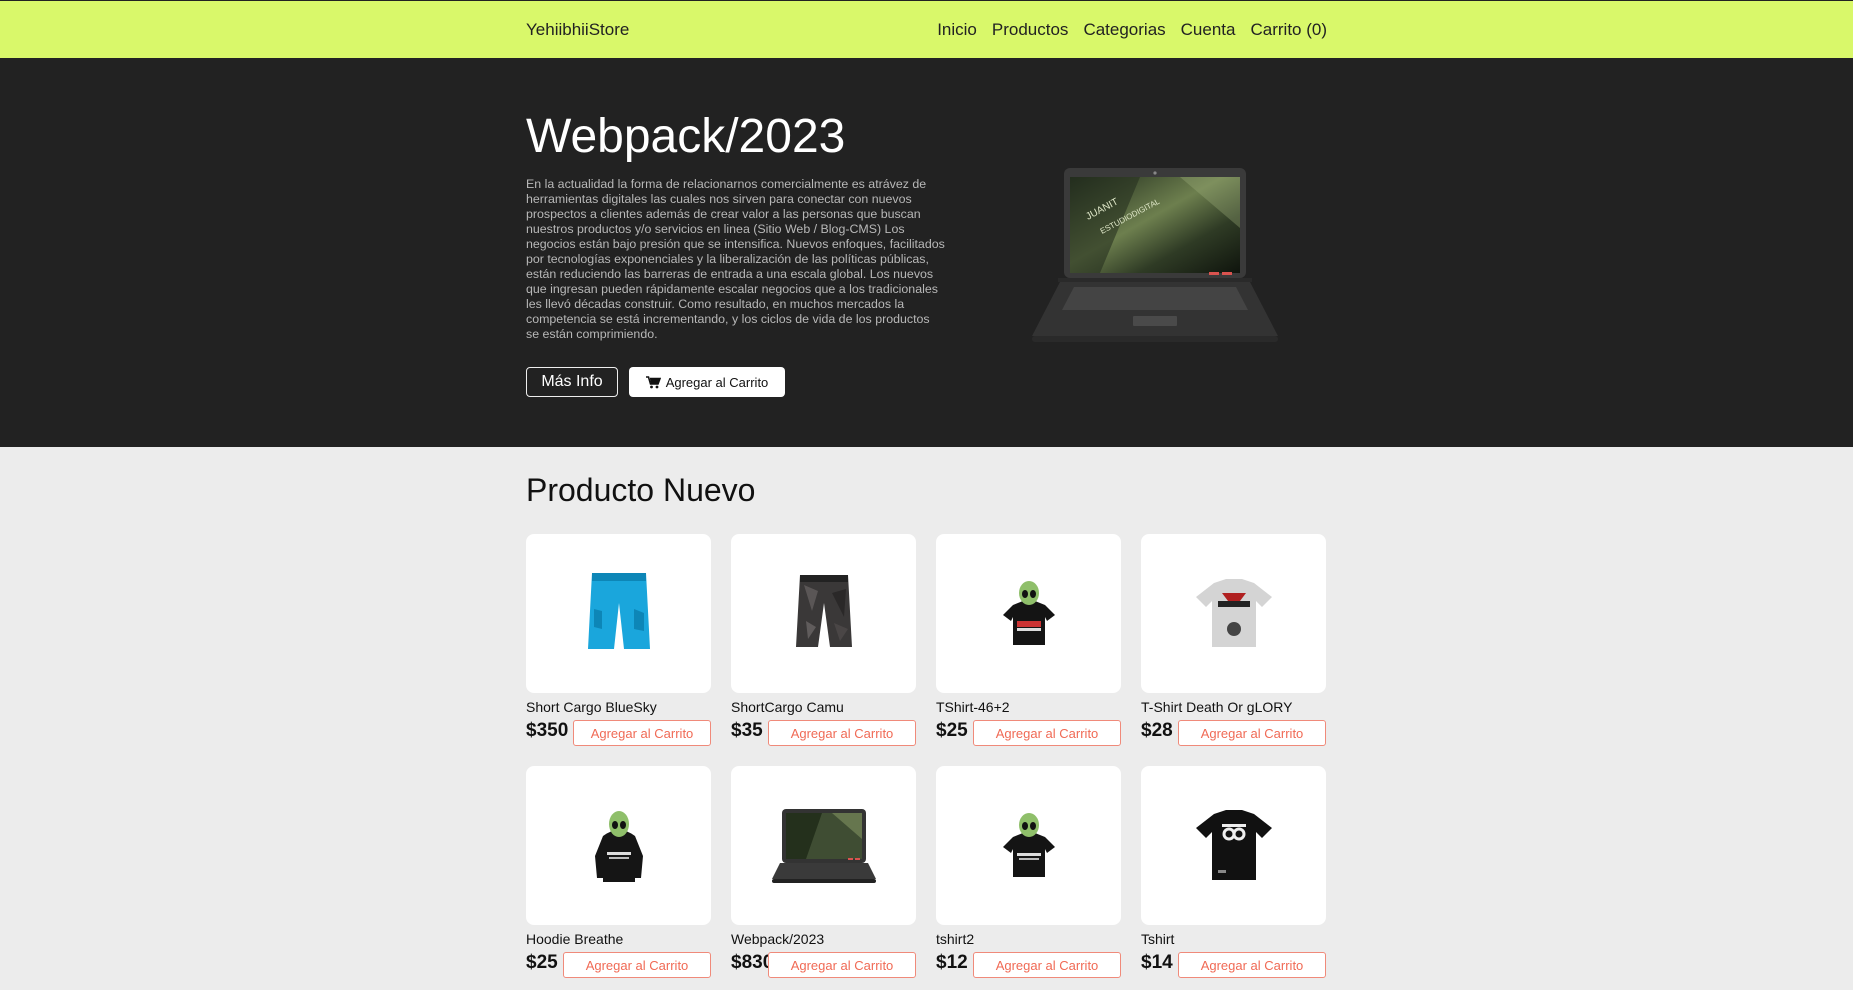 This screenshot has height=990, width=1853. Describe the element at coordinates (1124, 30) in the screenshot. I see `nav-link-categorias: Categorias` at that location.